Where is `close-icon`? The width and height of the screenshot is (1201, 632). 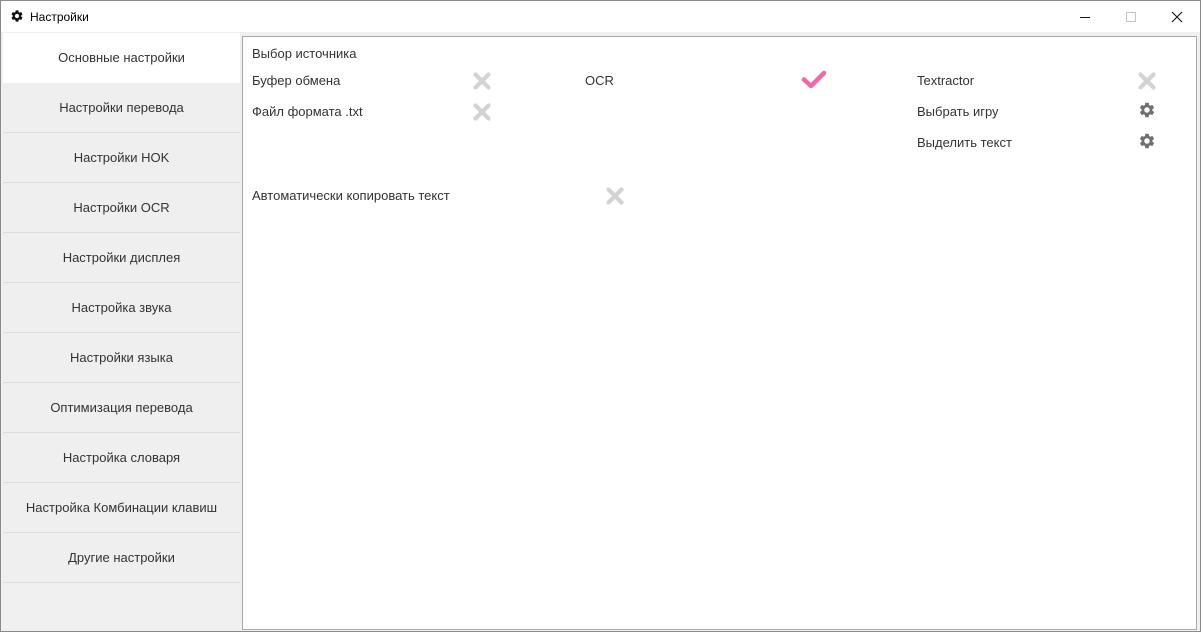 close-icon is located at coordinates (1177, 17).